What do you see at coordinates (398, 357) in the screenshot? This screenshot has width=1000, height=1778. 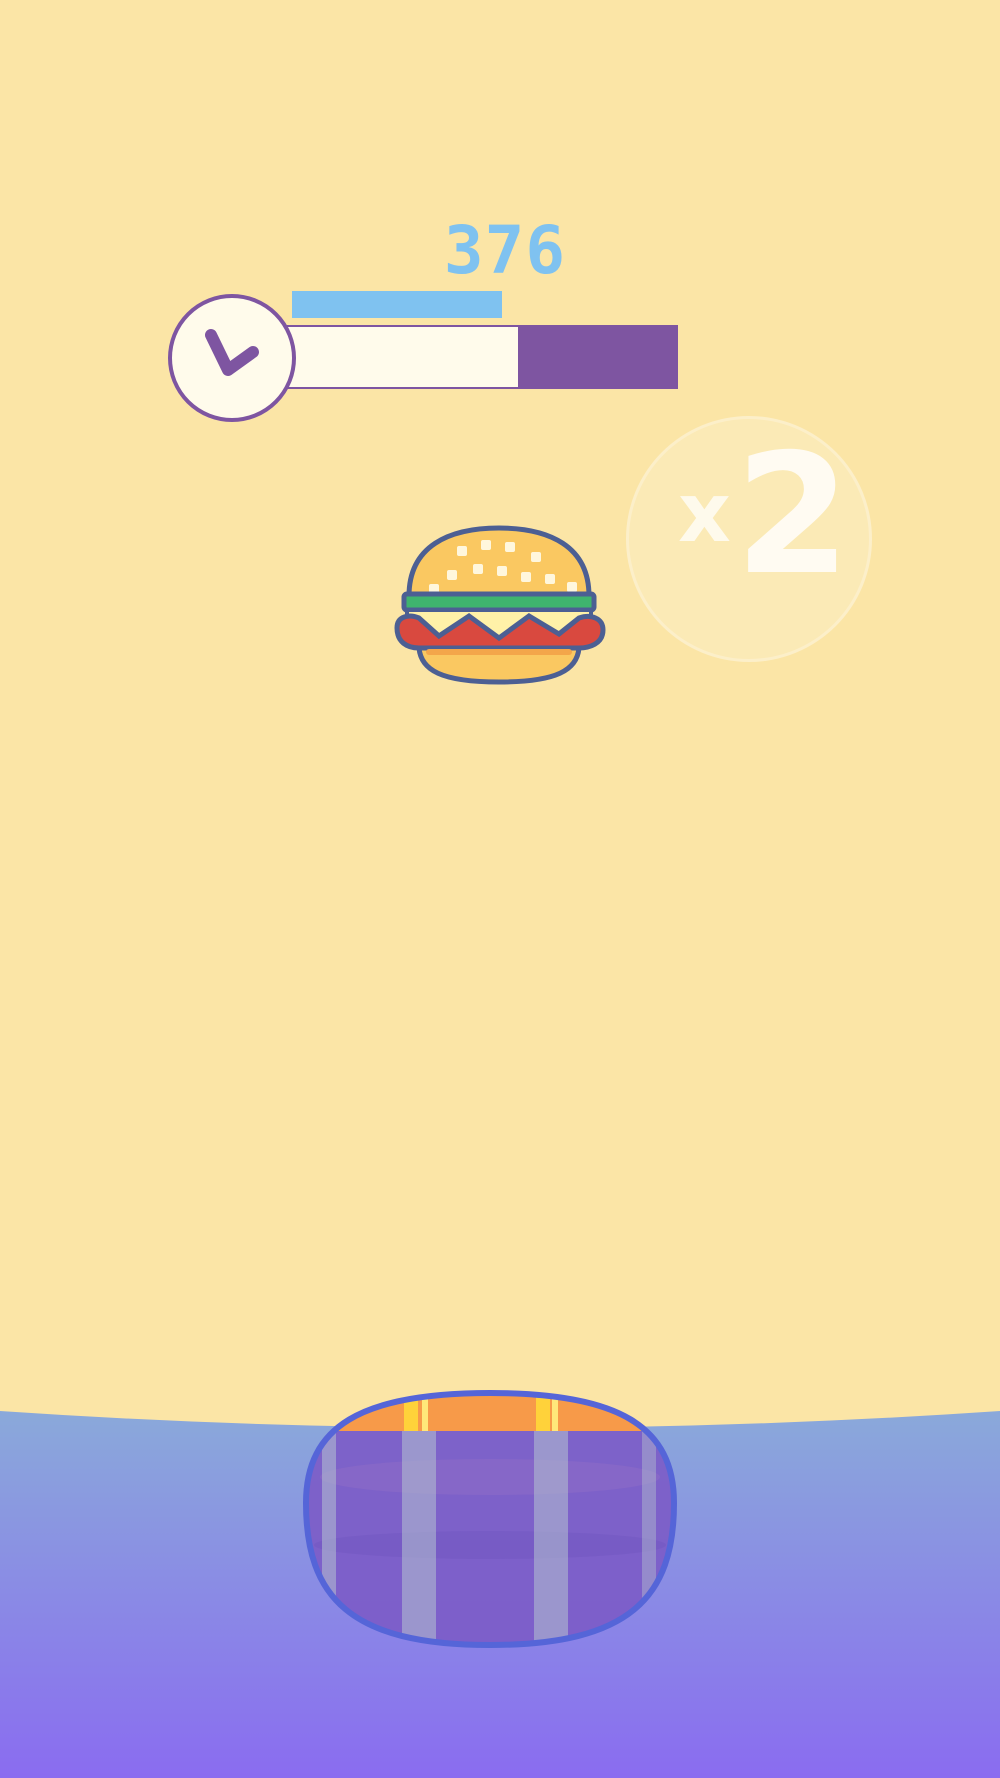 I see `timer-fill` at bounding box center [398, 357].